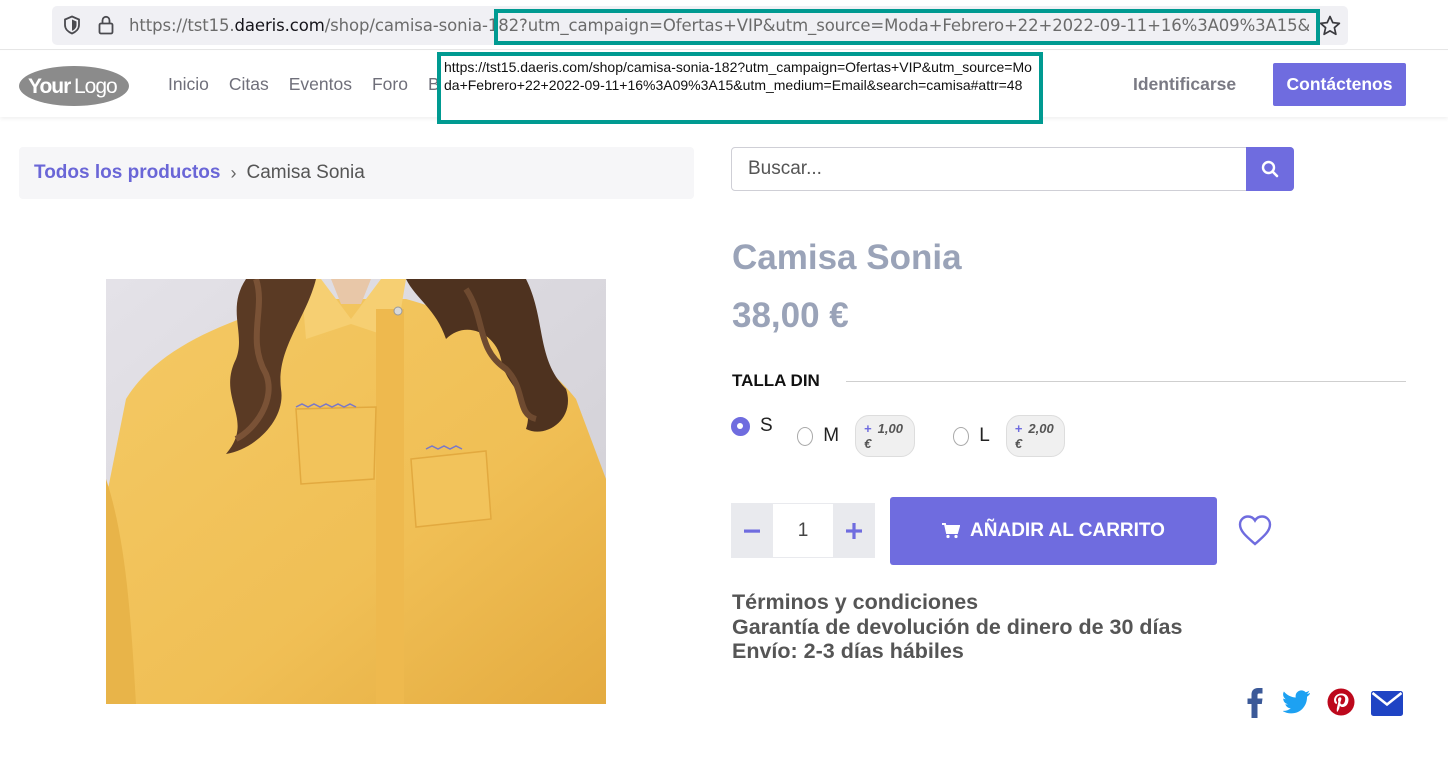 This screenshot has height=769, width=1448. What do you see at coordinates (766, 425) in the screenshot?
I see `size-label-s: S` at bounding box center [766, 425].